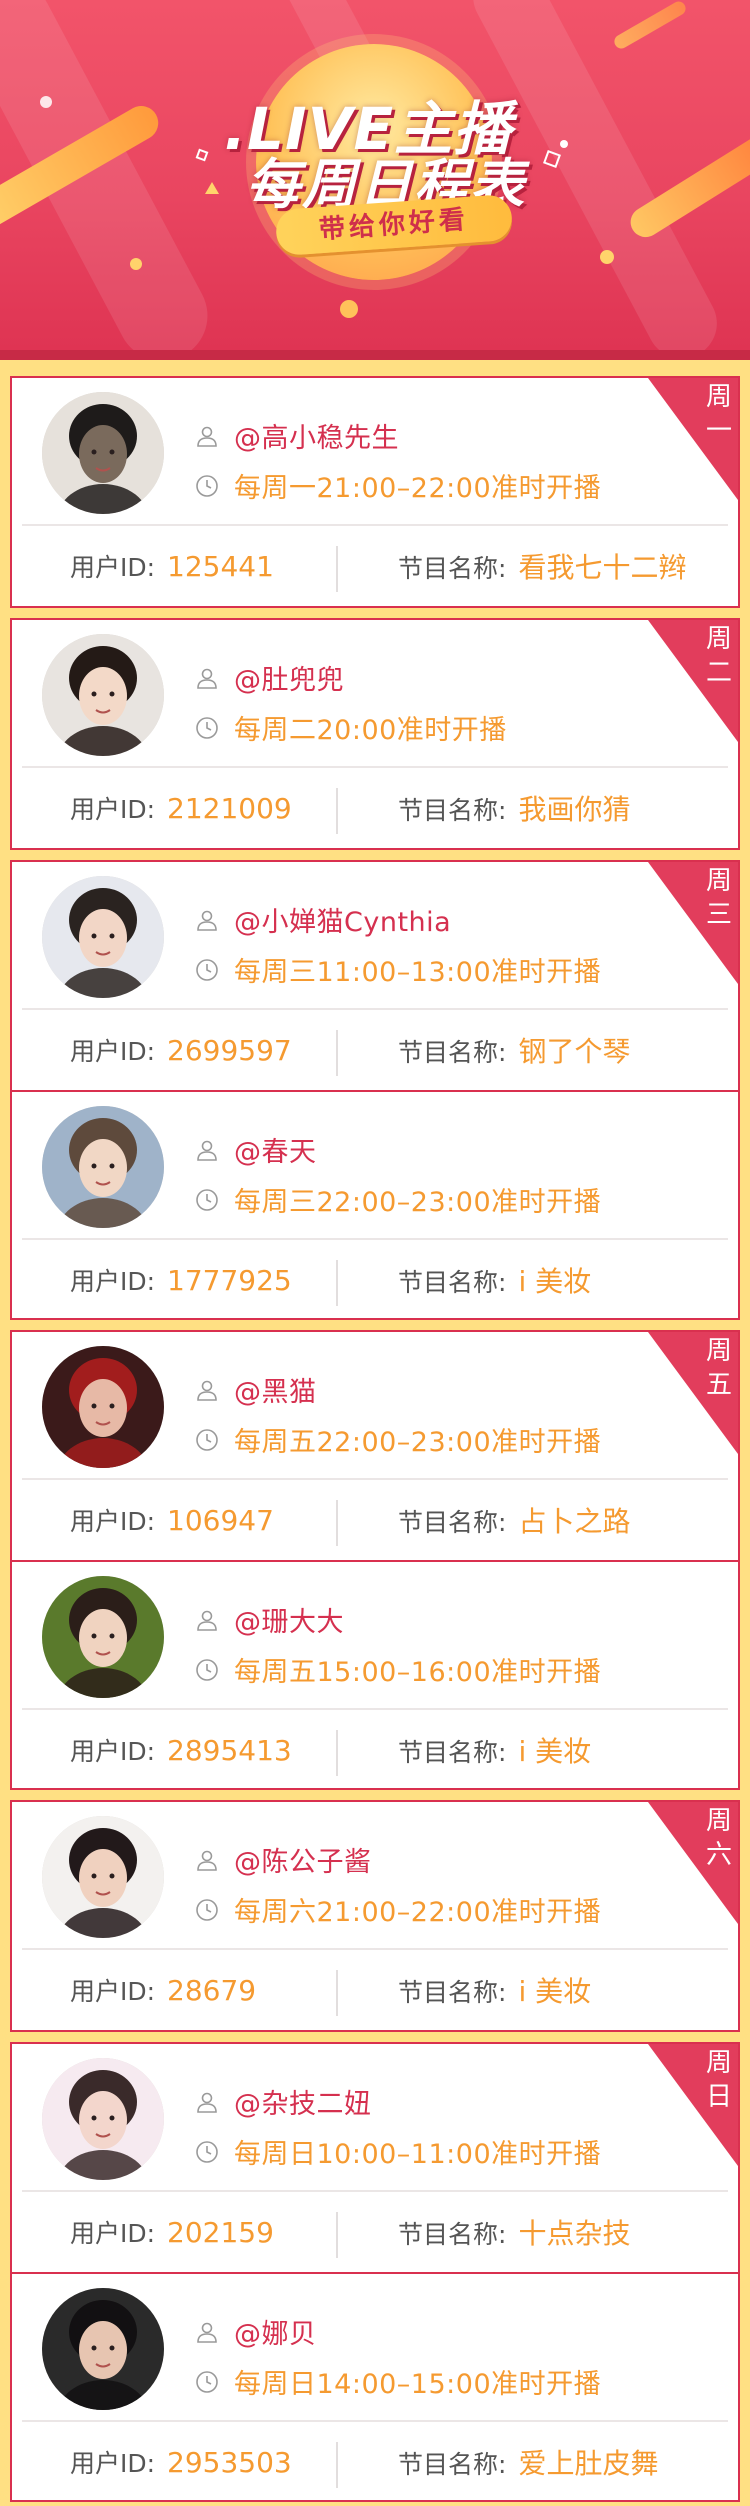 The width and height of the screenshot is (750, 2506). What do you see at coordinates (574, 809) in the screenshot?
I see `program-name: 我画你猜` at bounding box center [574, 809].